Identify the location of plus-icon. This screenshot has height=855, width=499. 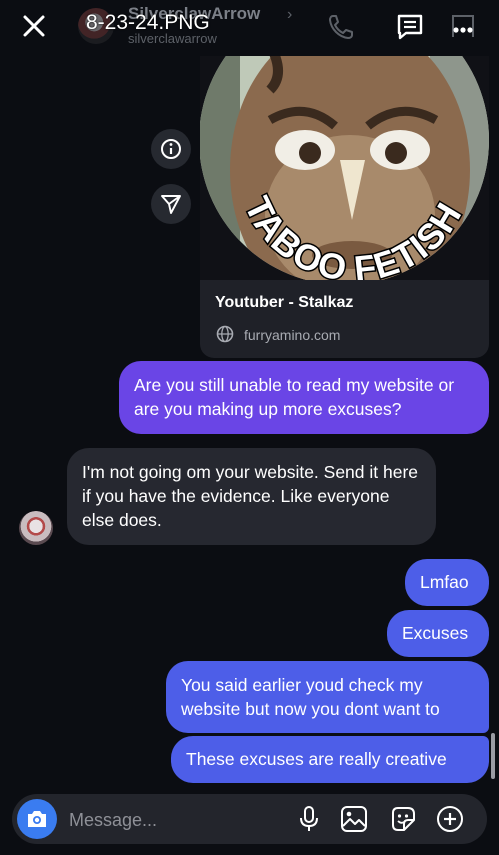
(450, 821).